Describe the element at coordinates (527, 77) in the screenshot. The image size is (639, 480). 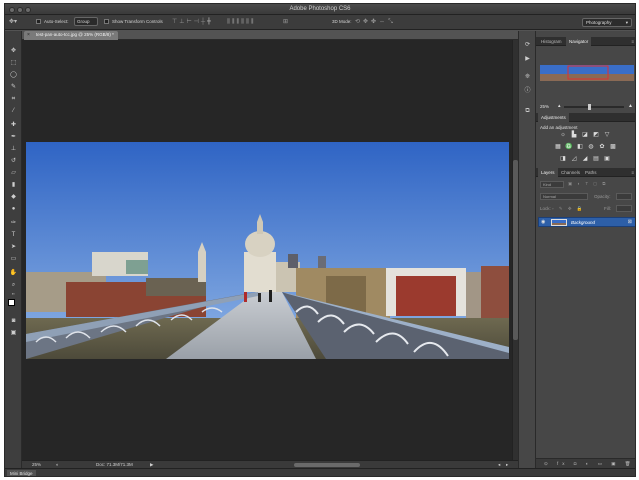
I see `brush-presets-icon: ❊` at that location.